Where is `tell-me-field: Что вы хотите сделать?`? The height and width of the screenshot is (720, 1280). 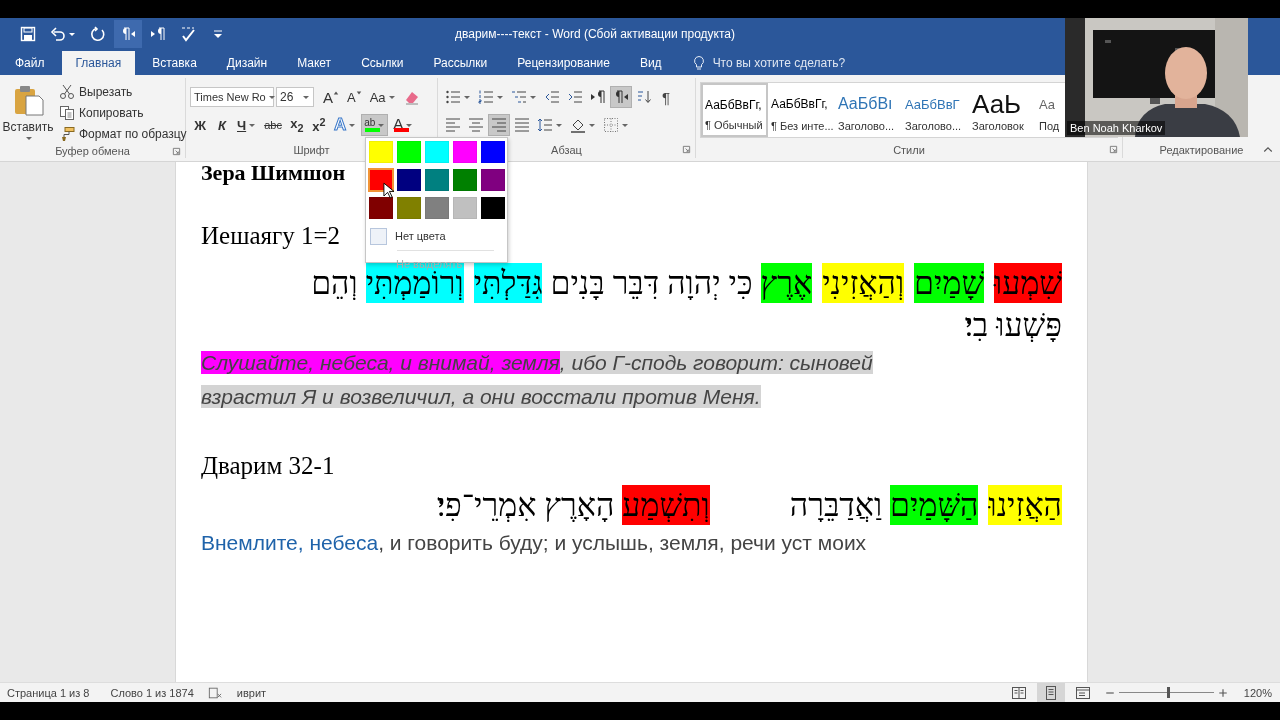
tell-me-field: Что вы хотите сделать? is located at coordinates (768, 63).